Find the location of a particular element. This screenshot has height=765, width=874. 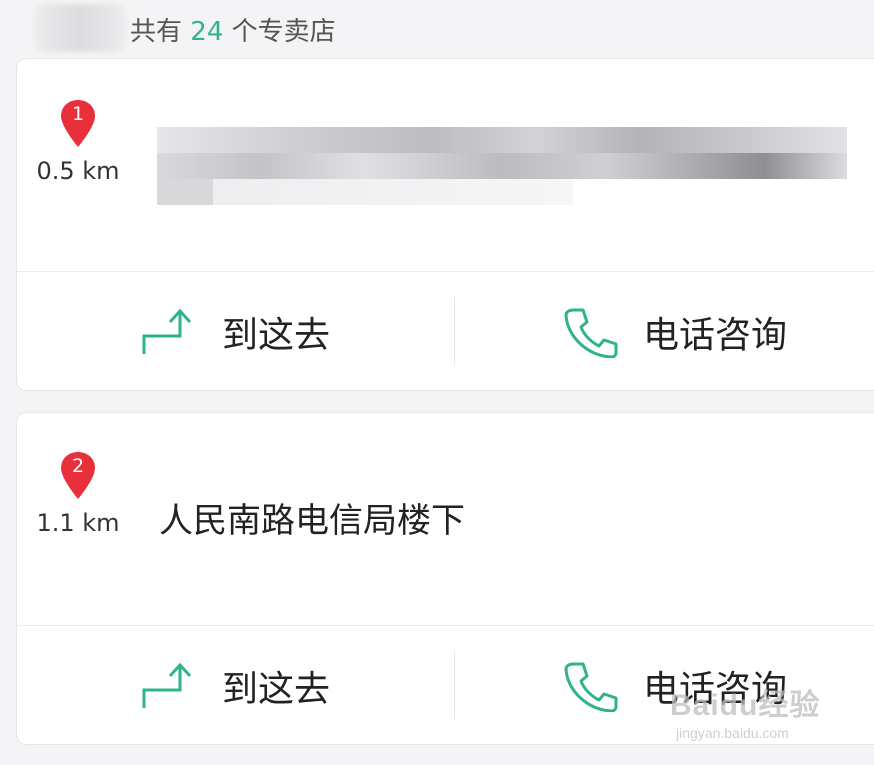

baidu-watermark: Baidu经验 jingyan.baidu.com is located at coordinates (765, 718).